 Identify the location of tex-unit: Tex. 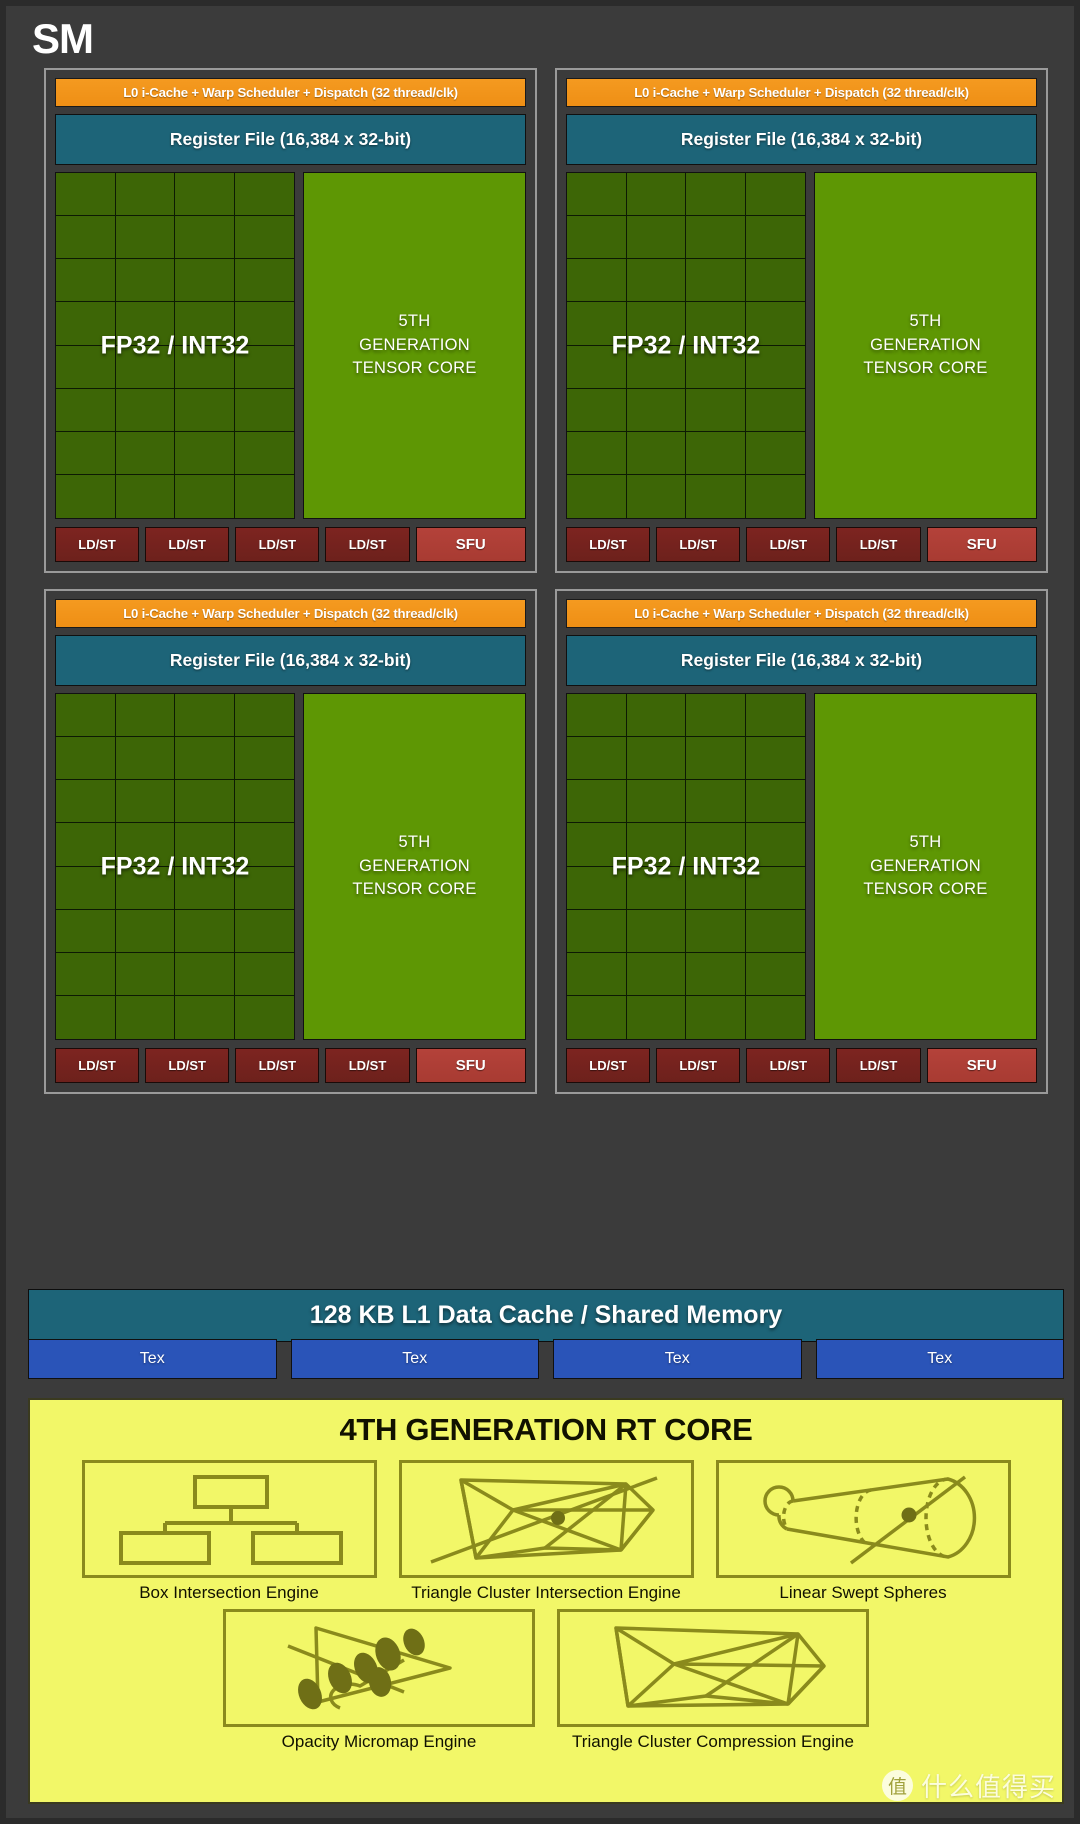
(939, 1359).